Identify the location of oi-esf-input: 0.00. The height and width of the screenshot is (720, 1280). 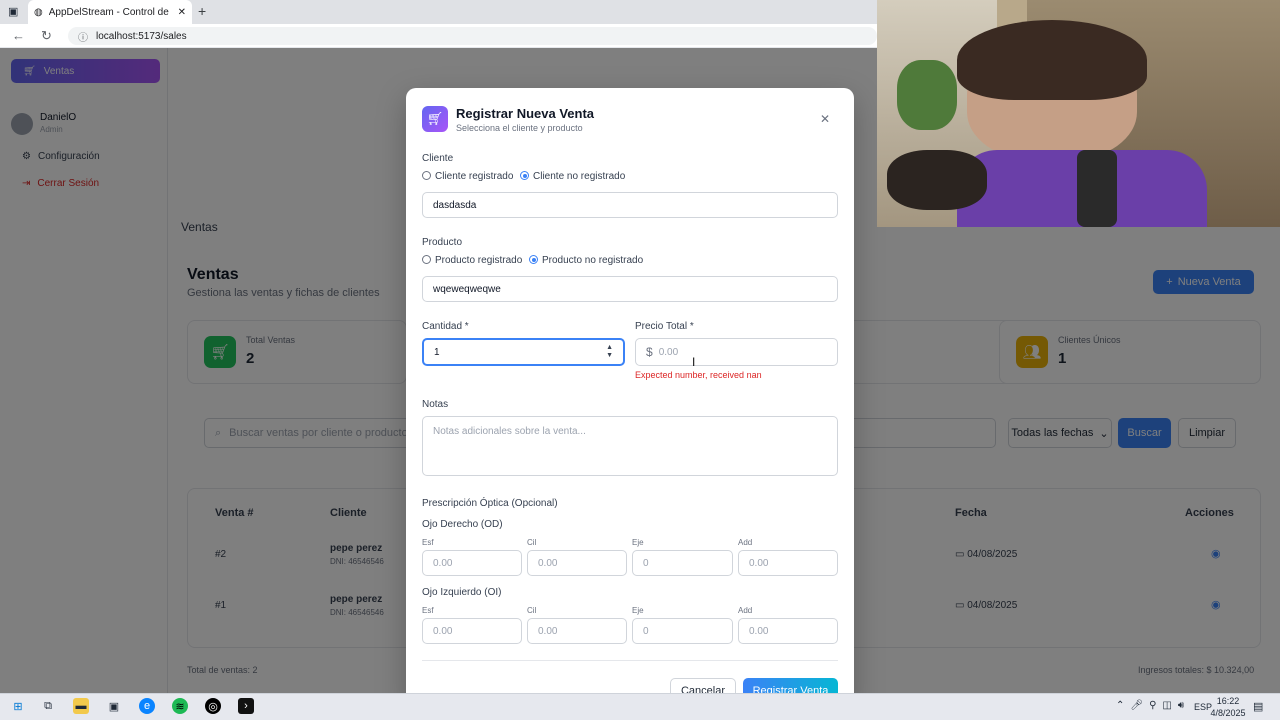
(472, 631).